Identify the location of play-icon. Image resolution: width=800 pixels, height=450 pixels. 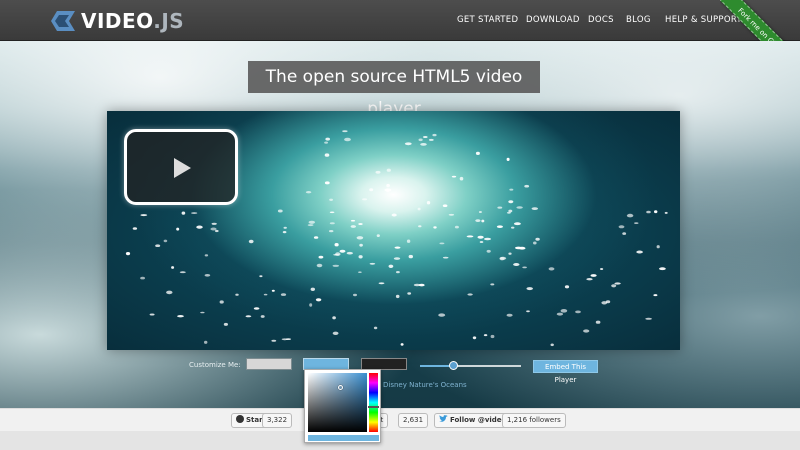
(182, 168).